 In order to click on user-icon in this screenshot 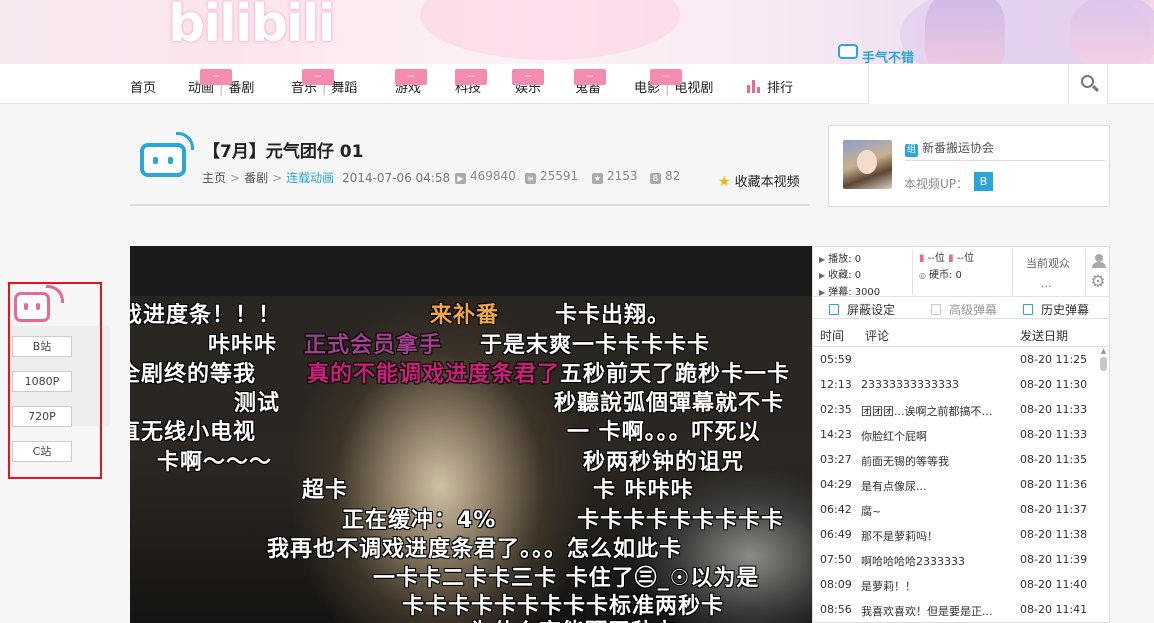, I will do `click(1099, 261)`.